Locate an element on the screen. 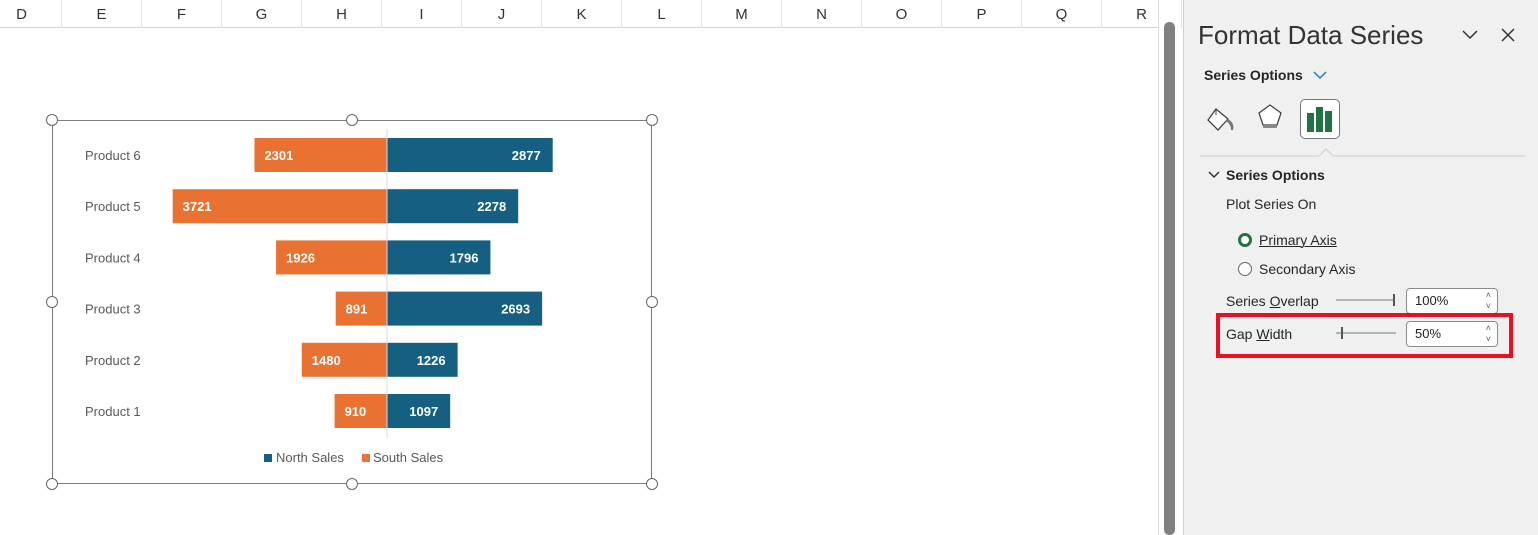 The height and width of the screenshot is (535, 1538). primary-axis-radio: Primary Axis is located at coordinates (1287, 240).